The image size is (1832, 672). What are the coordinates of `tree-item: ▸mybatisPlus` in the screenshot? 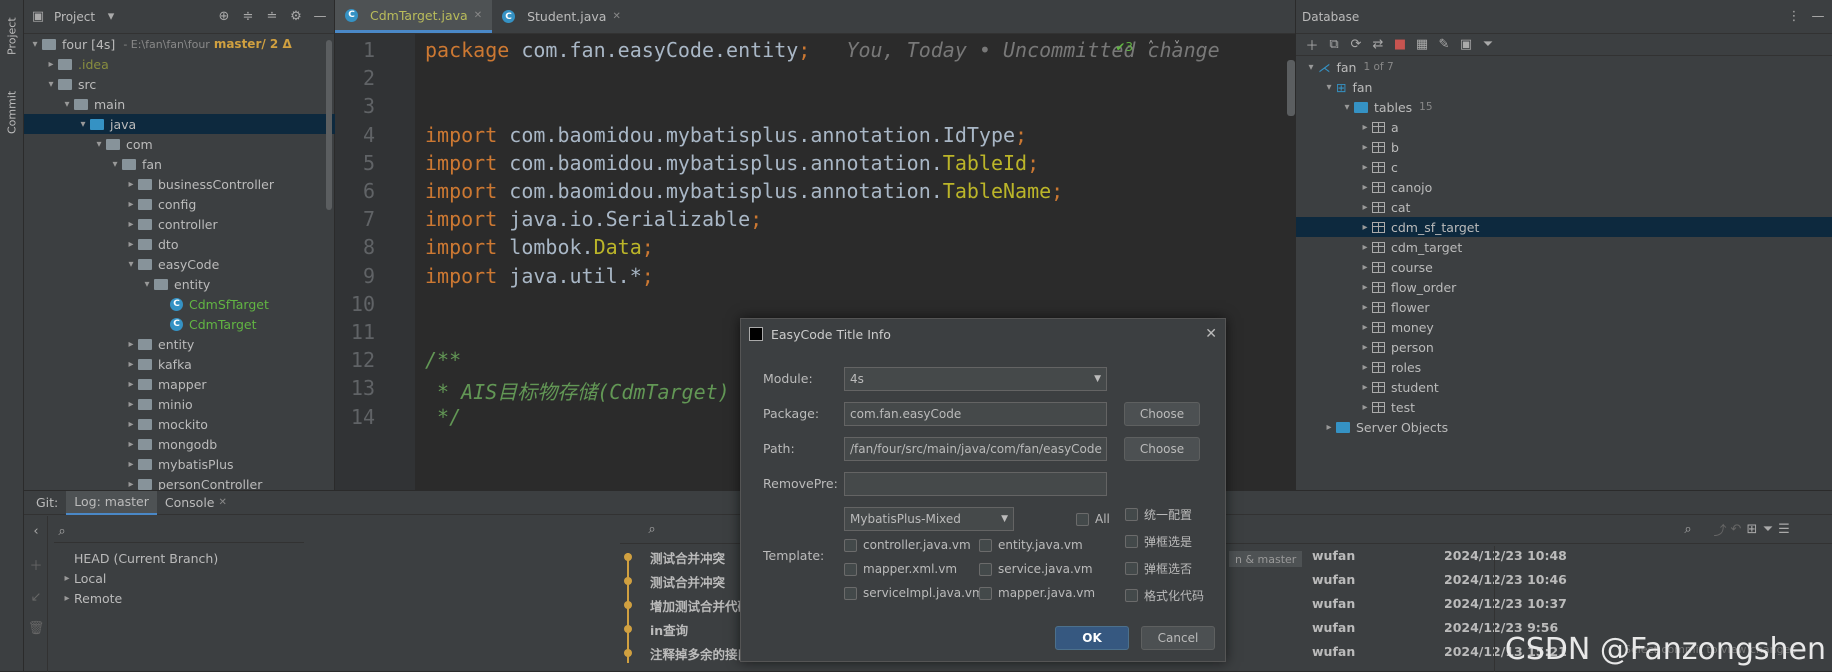 It's located at (179, 464).